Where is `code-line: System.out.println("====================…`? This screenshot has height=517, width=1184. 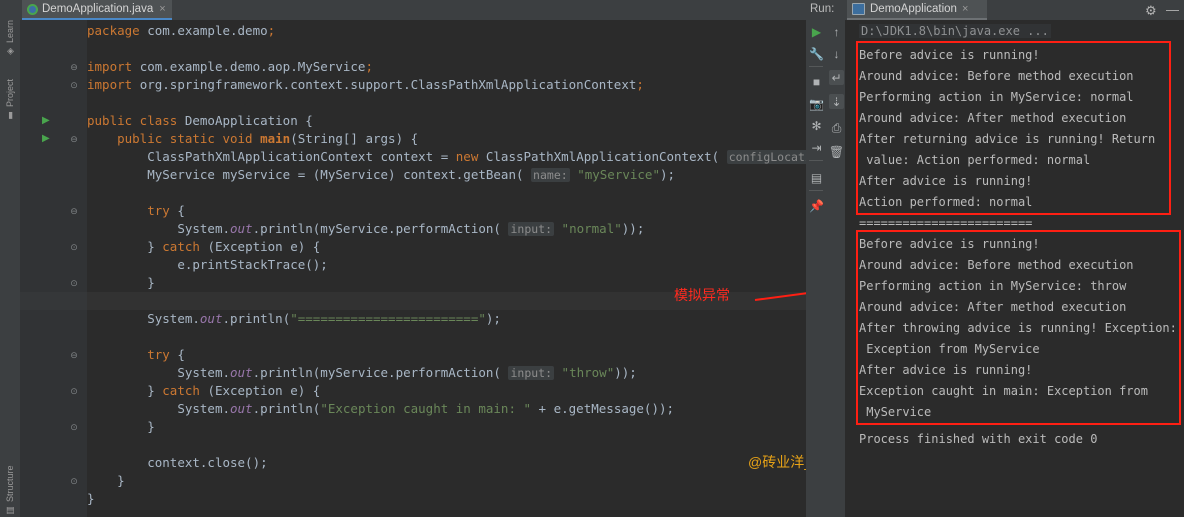
code-line: System.out.println("====================… is located at coordinates (324, 318).